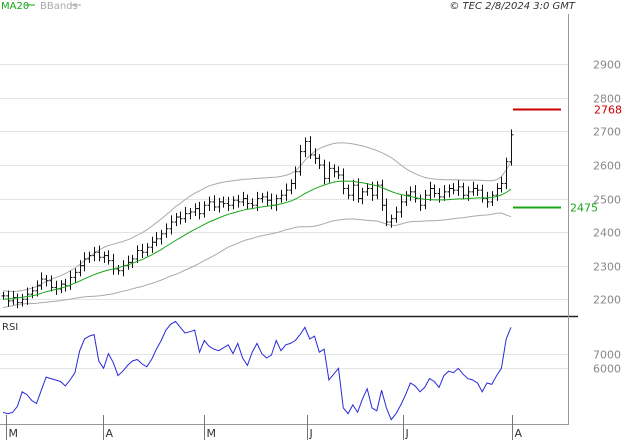 This screenshot has height=440, width=627. What do you see at coordinates (607, 355) in the screenshot?
I see `rsi-tick-label: 7000` at bounding box center [607, 355].